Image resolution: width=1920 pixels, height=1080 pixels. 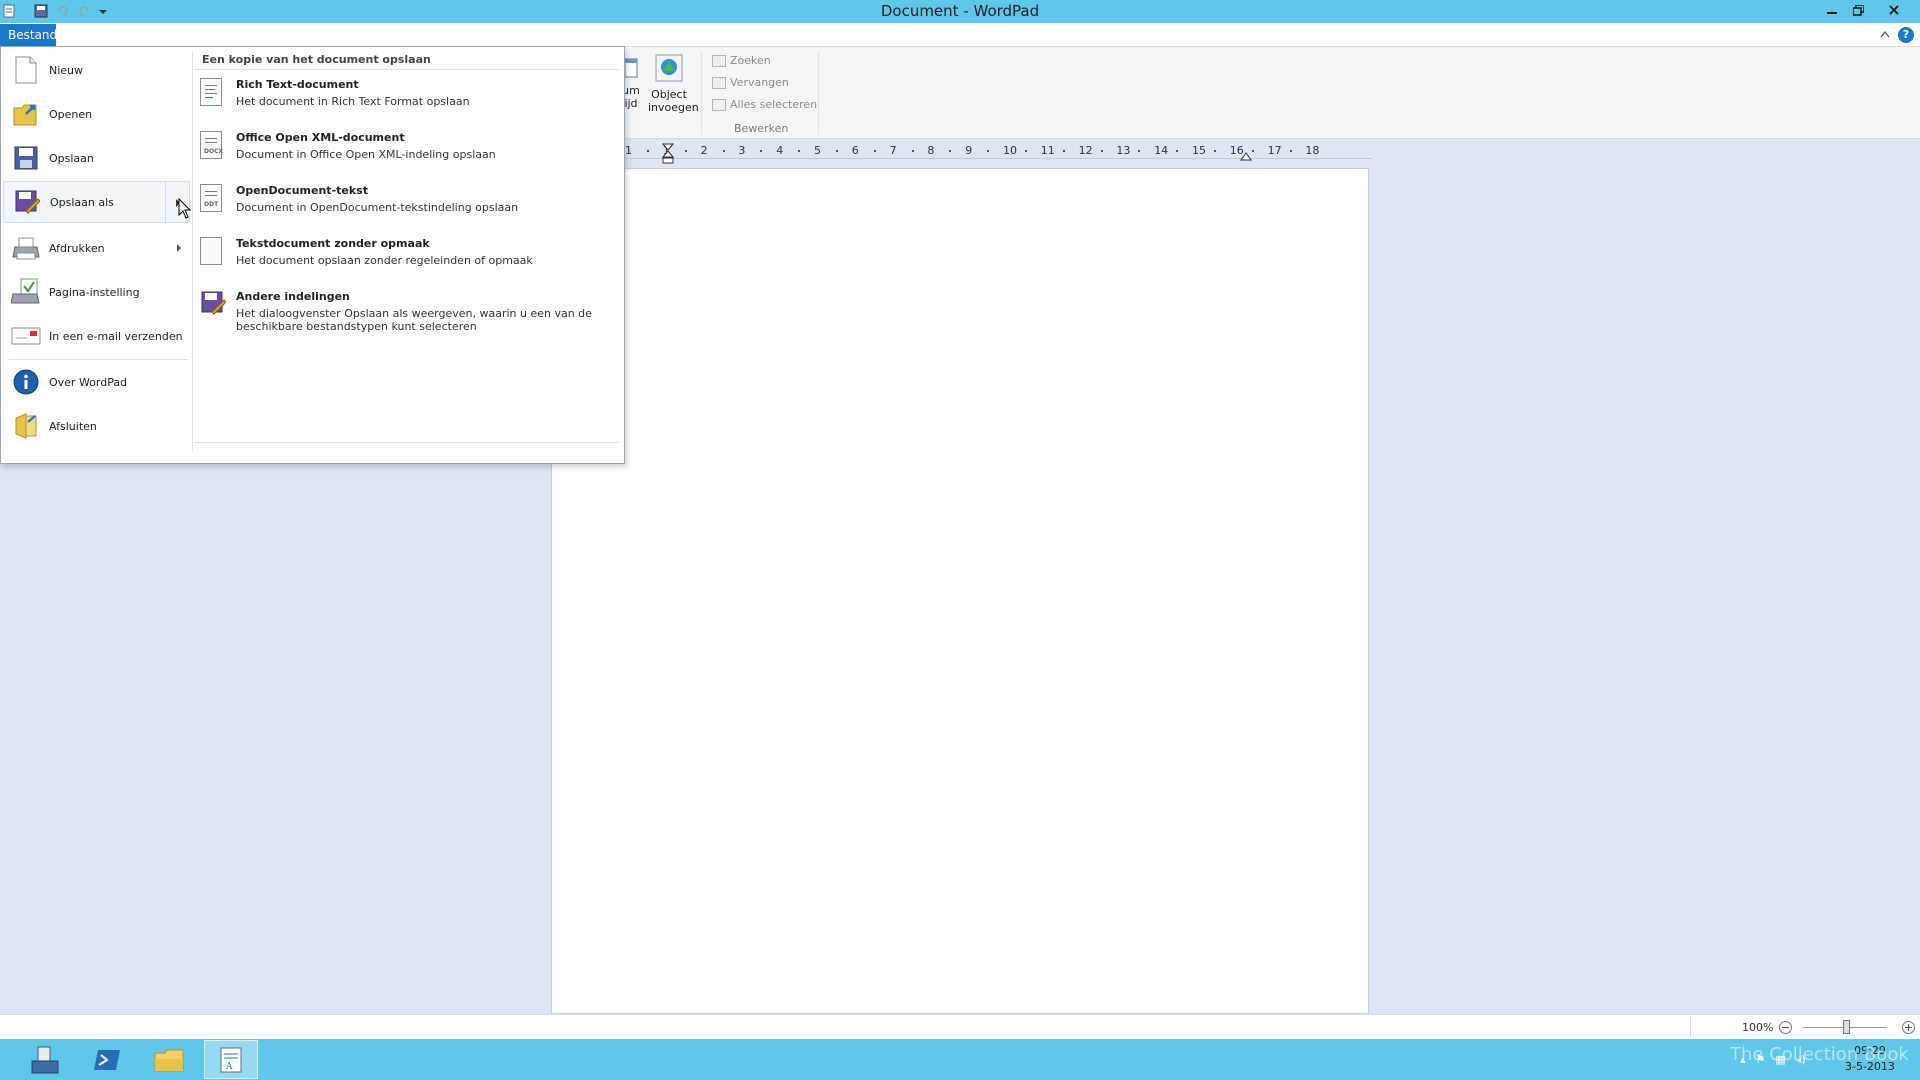 I want to click on collapse-ribbon-icon, so click(x=1885, y=34).